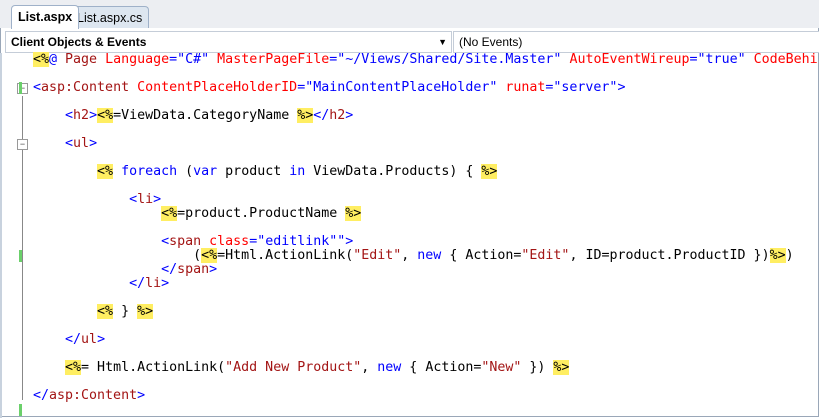  What do you see at coordinates (89, 339) in the screenshot?
I see `code-token: ul` at bounding box center [89, 339].